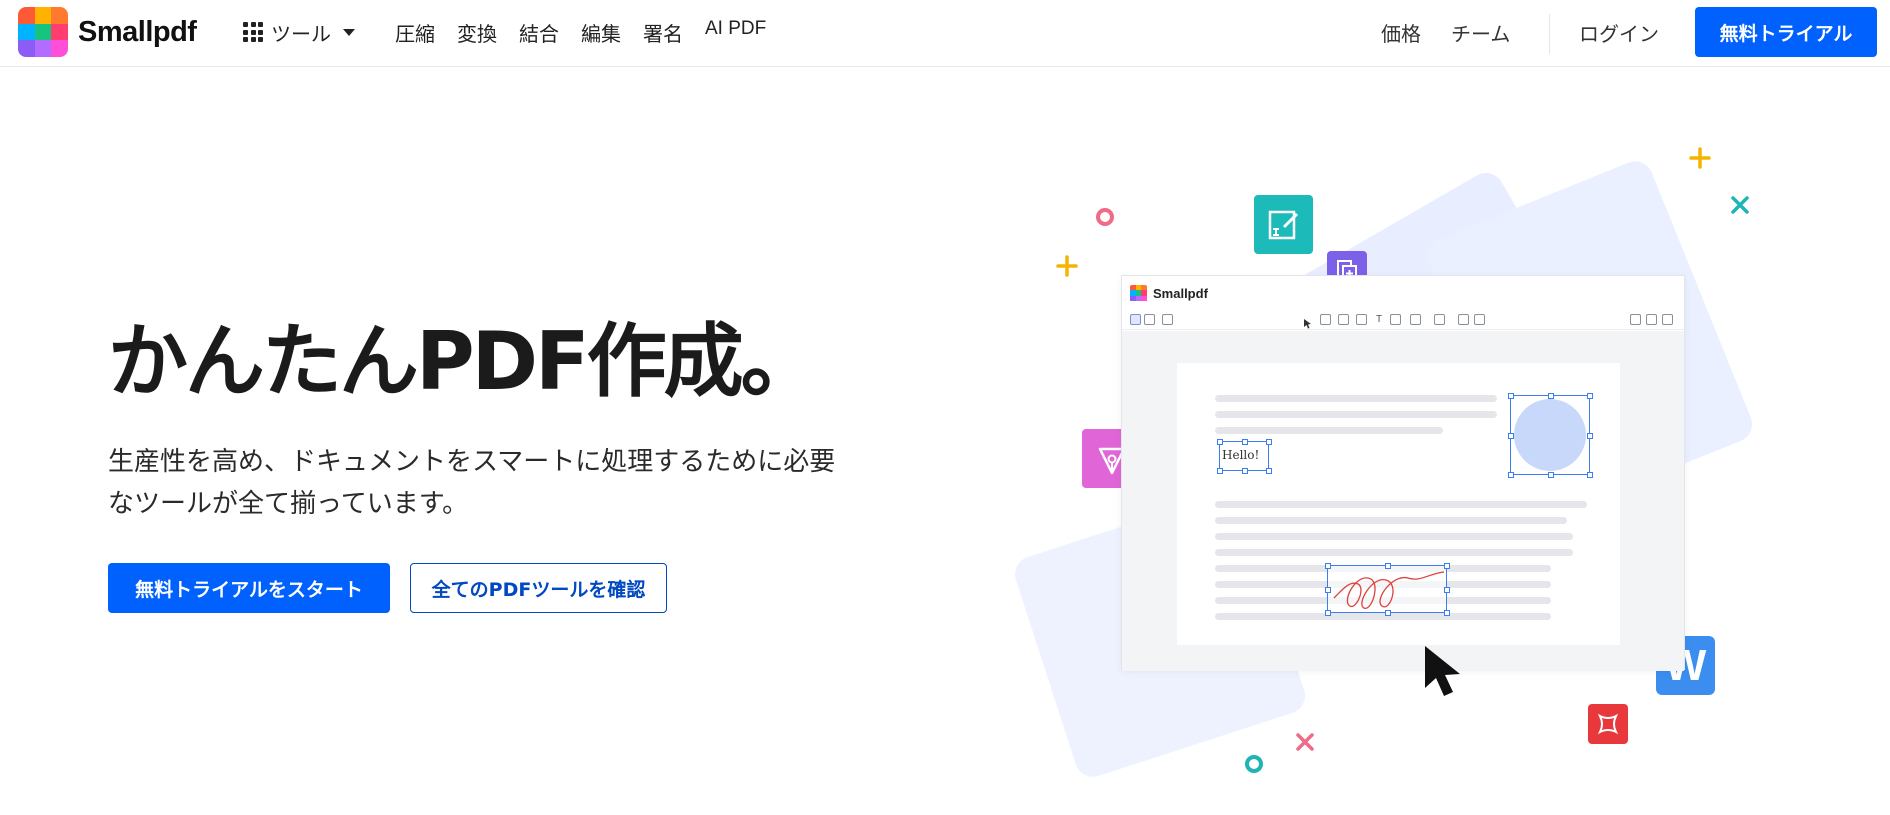 The width and height of the screenshot is (1890, 815). Describe the element at coordinates (1619, 32) in the screenshot. I see `login-link: ログイン` at that location.